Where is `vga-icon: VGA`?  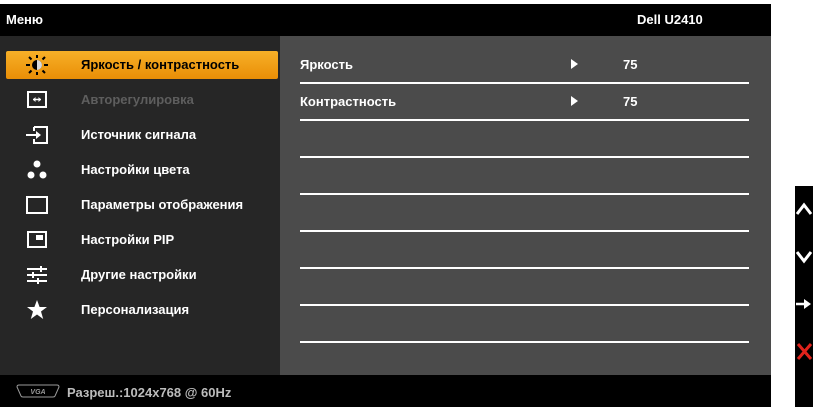
vga-icon: VGA is located at coordinates (38, 391).